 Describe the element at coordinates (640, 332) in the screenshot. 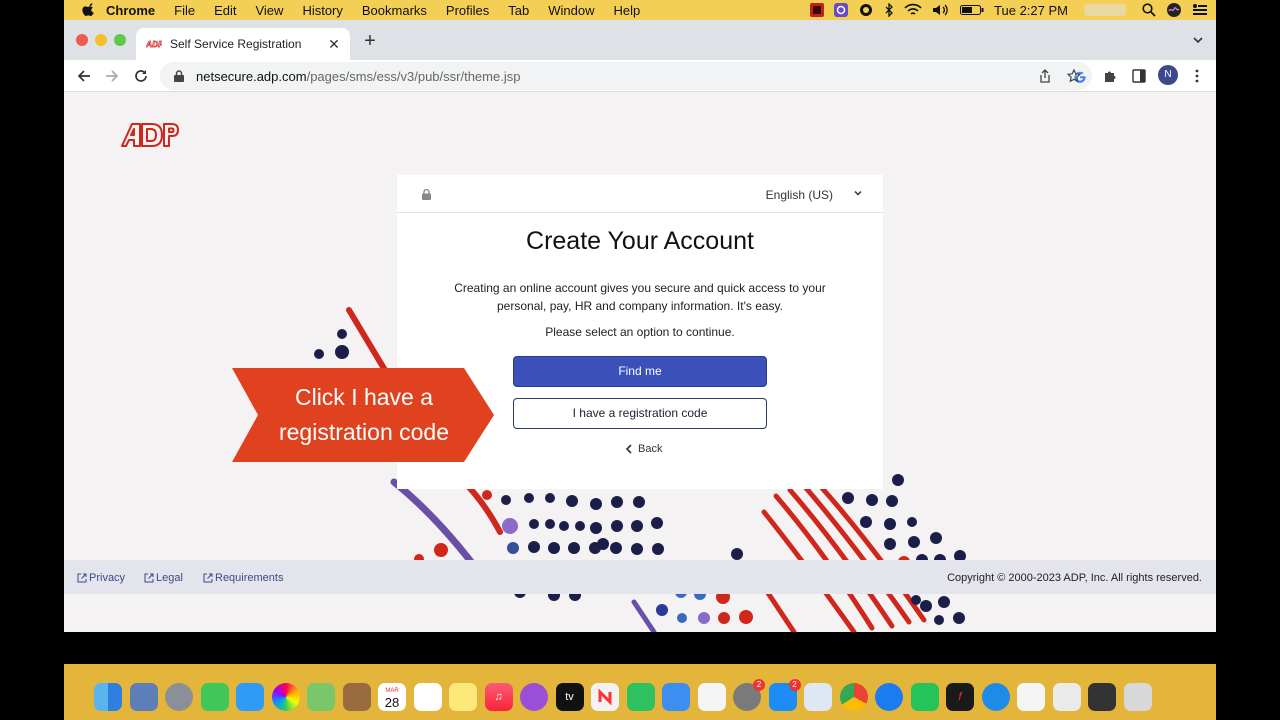

I see `card-prompt: Please select an option to continue.` at that location.